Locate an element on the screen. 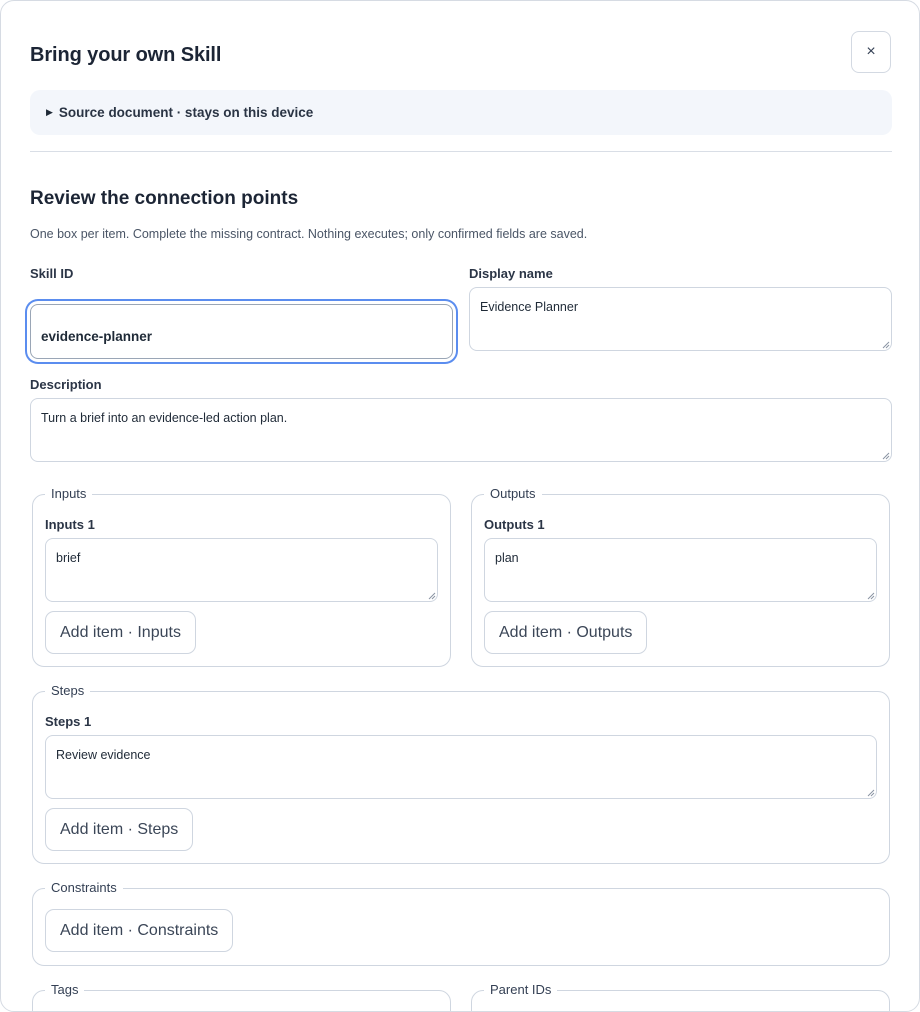 Image resolution: width=920 pixels, height=1012 pixels. skill-id-input is located at coordinates (241, 331).